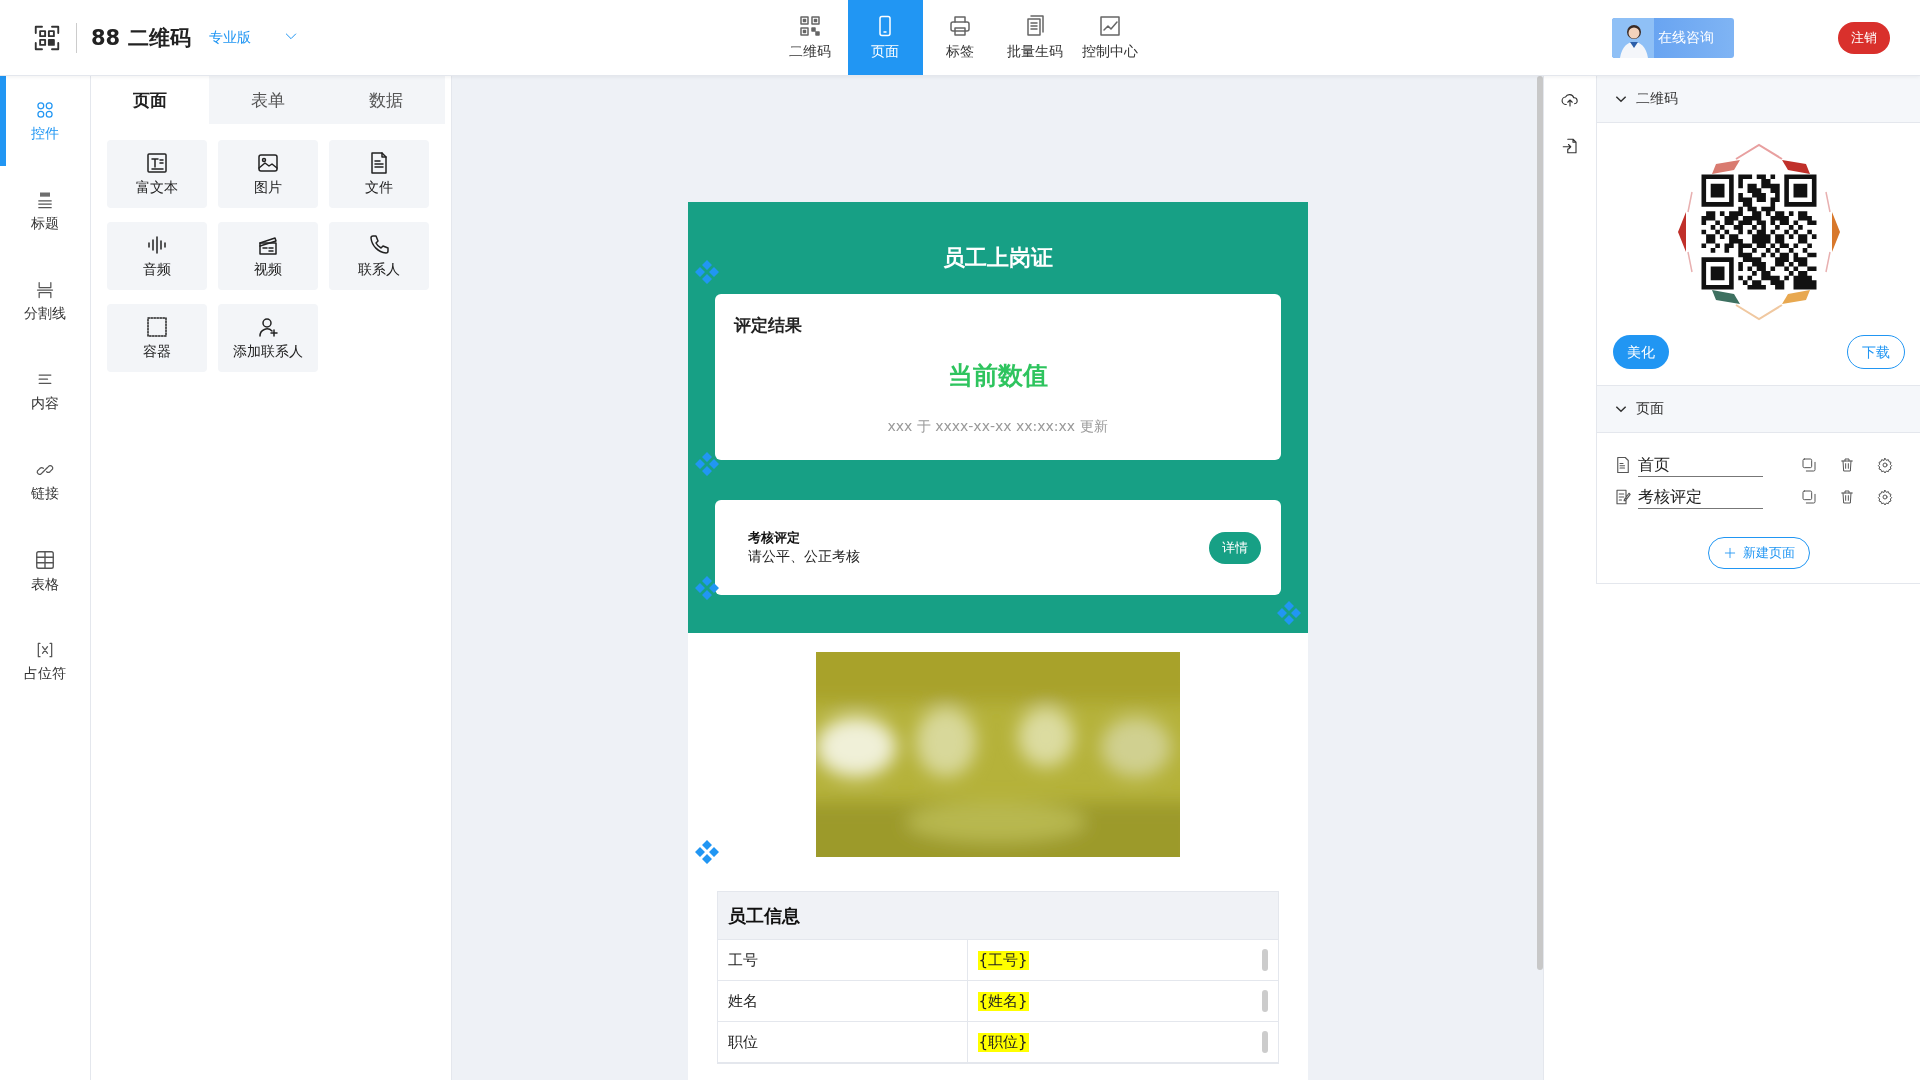  What do you see at coordinates (45, 289) in the screenshot?
I see `divider-icon` at bounding box center [45, 289].